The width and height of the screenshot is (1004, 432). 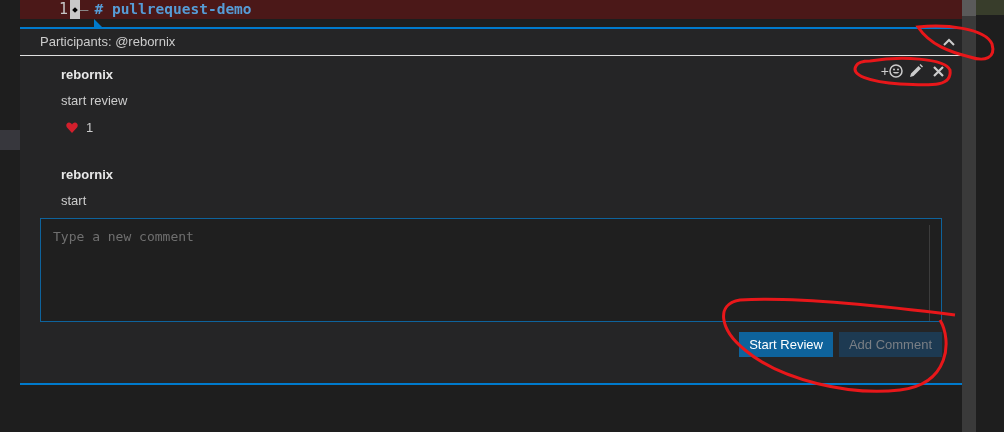 I want to click on comment-body: start, so click(x=74, y=200).